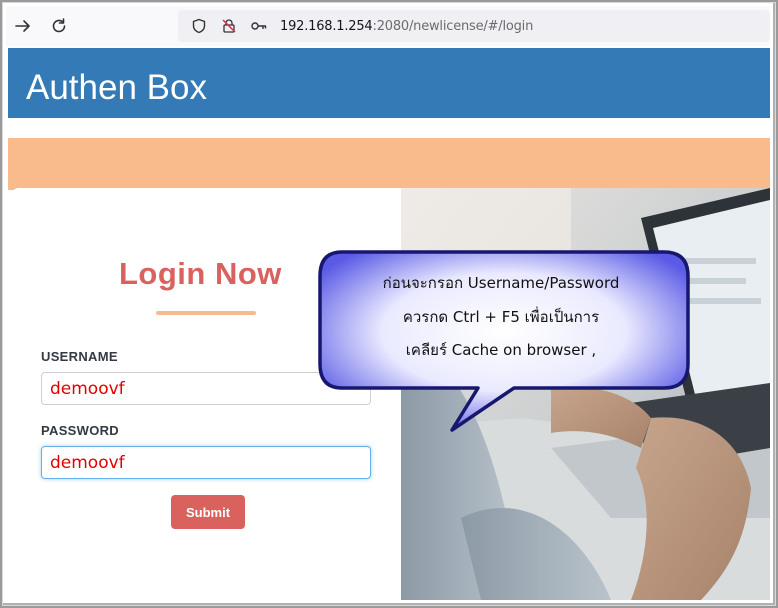  What do you see at coordinates (229, 26) in the screenshot?
I see `insecure-lock-icon` at bounding box center [229, 26].